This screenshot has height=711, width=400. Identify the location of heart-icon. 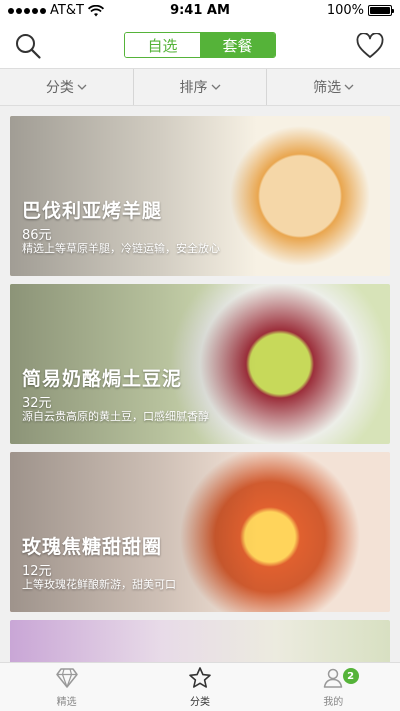
(370, 46).